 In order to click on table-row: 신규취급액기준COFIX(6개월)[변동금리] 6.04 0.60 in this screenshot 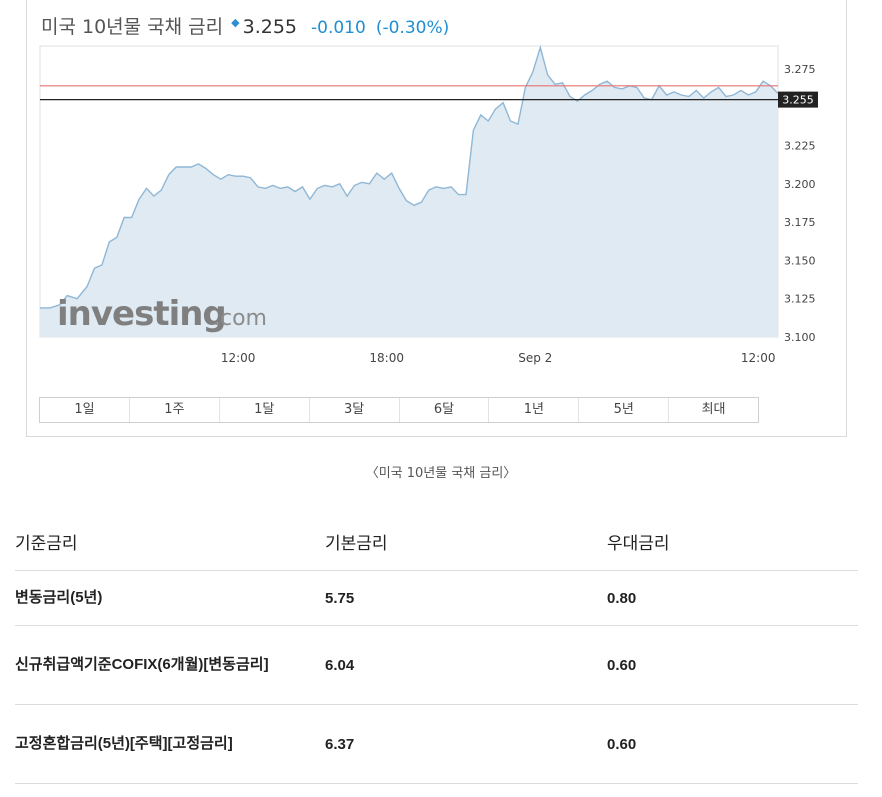, I will do `click(436, 665)`.